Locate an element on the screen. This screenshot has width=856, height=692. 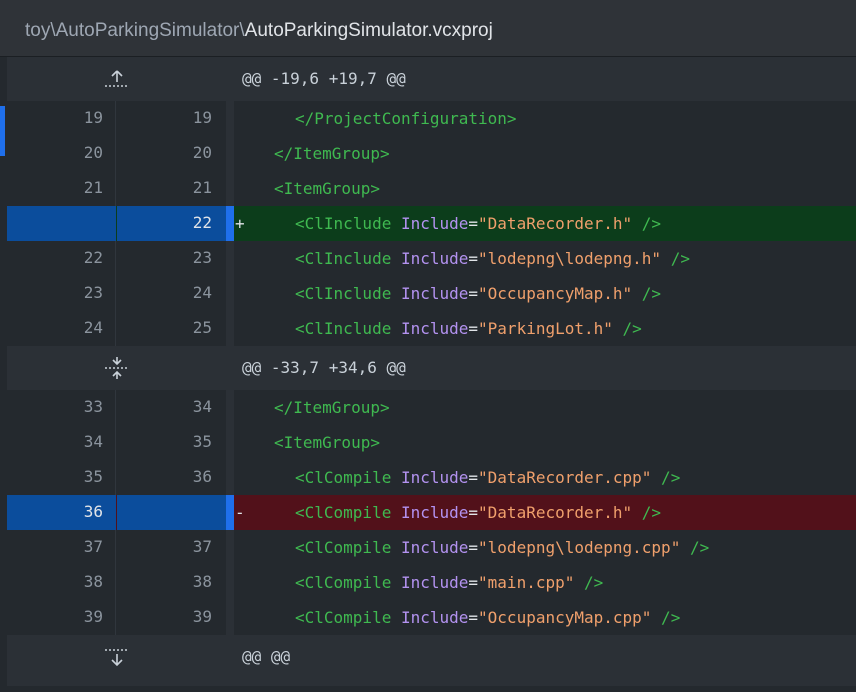
old-line-number: 35 is located at coordinates (61, 477).